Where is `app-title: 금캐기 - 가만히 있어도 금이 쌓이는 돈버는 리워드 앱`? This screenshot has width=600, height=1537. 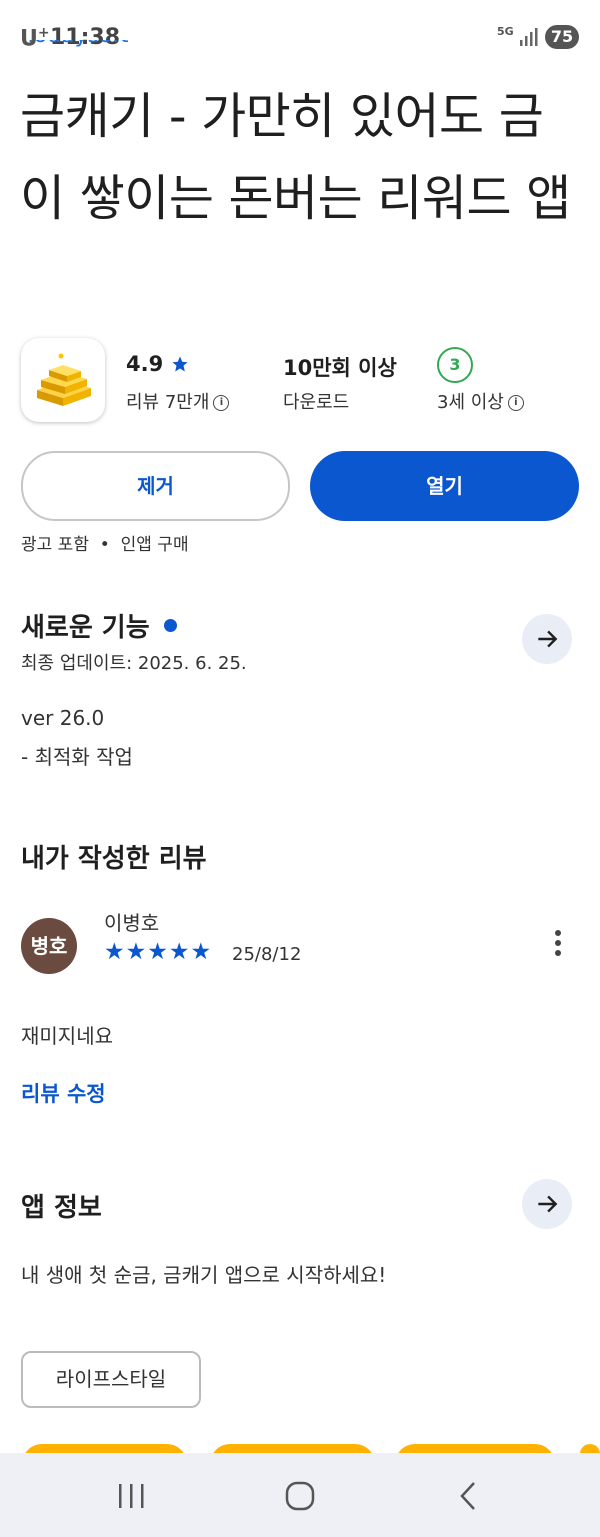
app-title: 금캐기 - 가만히 있어도 금이 쌓이는 돈버는 리워드 앱 is located at coordinates (295, 157).